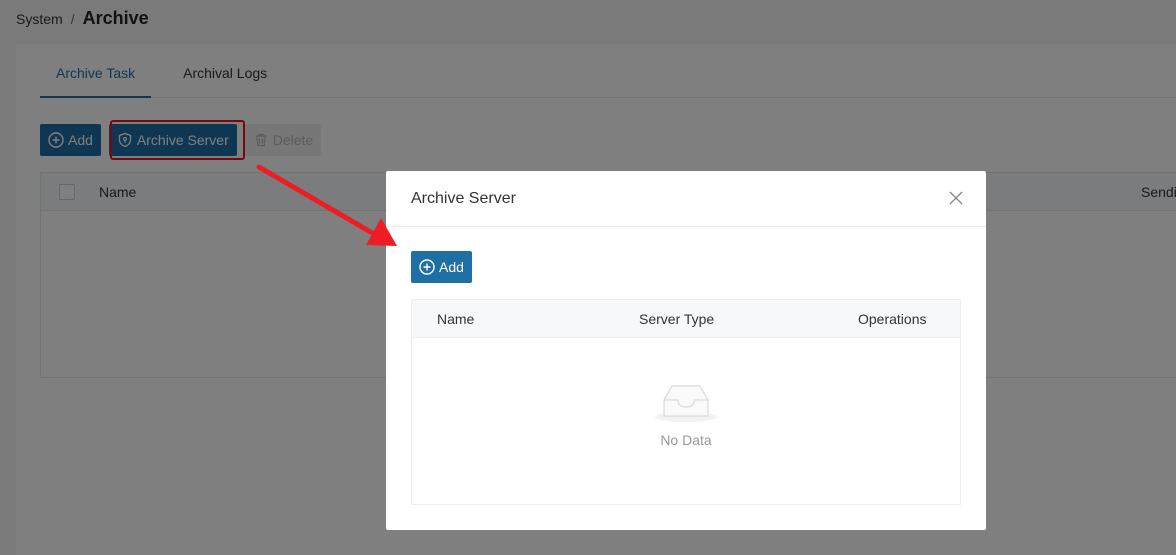 The width and height of the screenshot is (1176, 555). What do you see at coordinates (892, 319) in the screenshot?
I see `column-header-operations: Operations` at bounding box center [892, 319].